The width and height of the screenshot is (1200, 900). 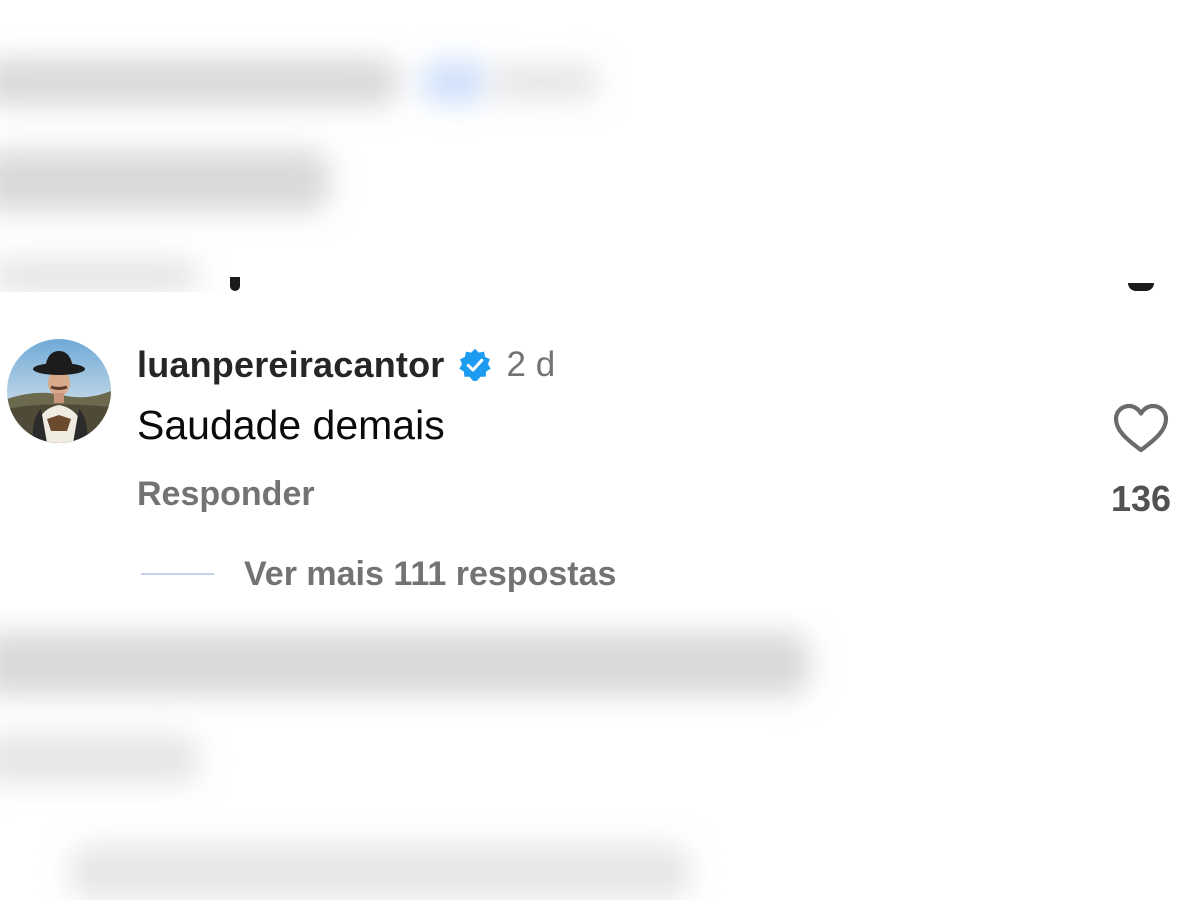 I want to click on view-replies-label: Ver mais 111 respostas, so click(x=430, y=573).